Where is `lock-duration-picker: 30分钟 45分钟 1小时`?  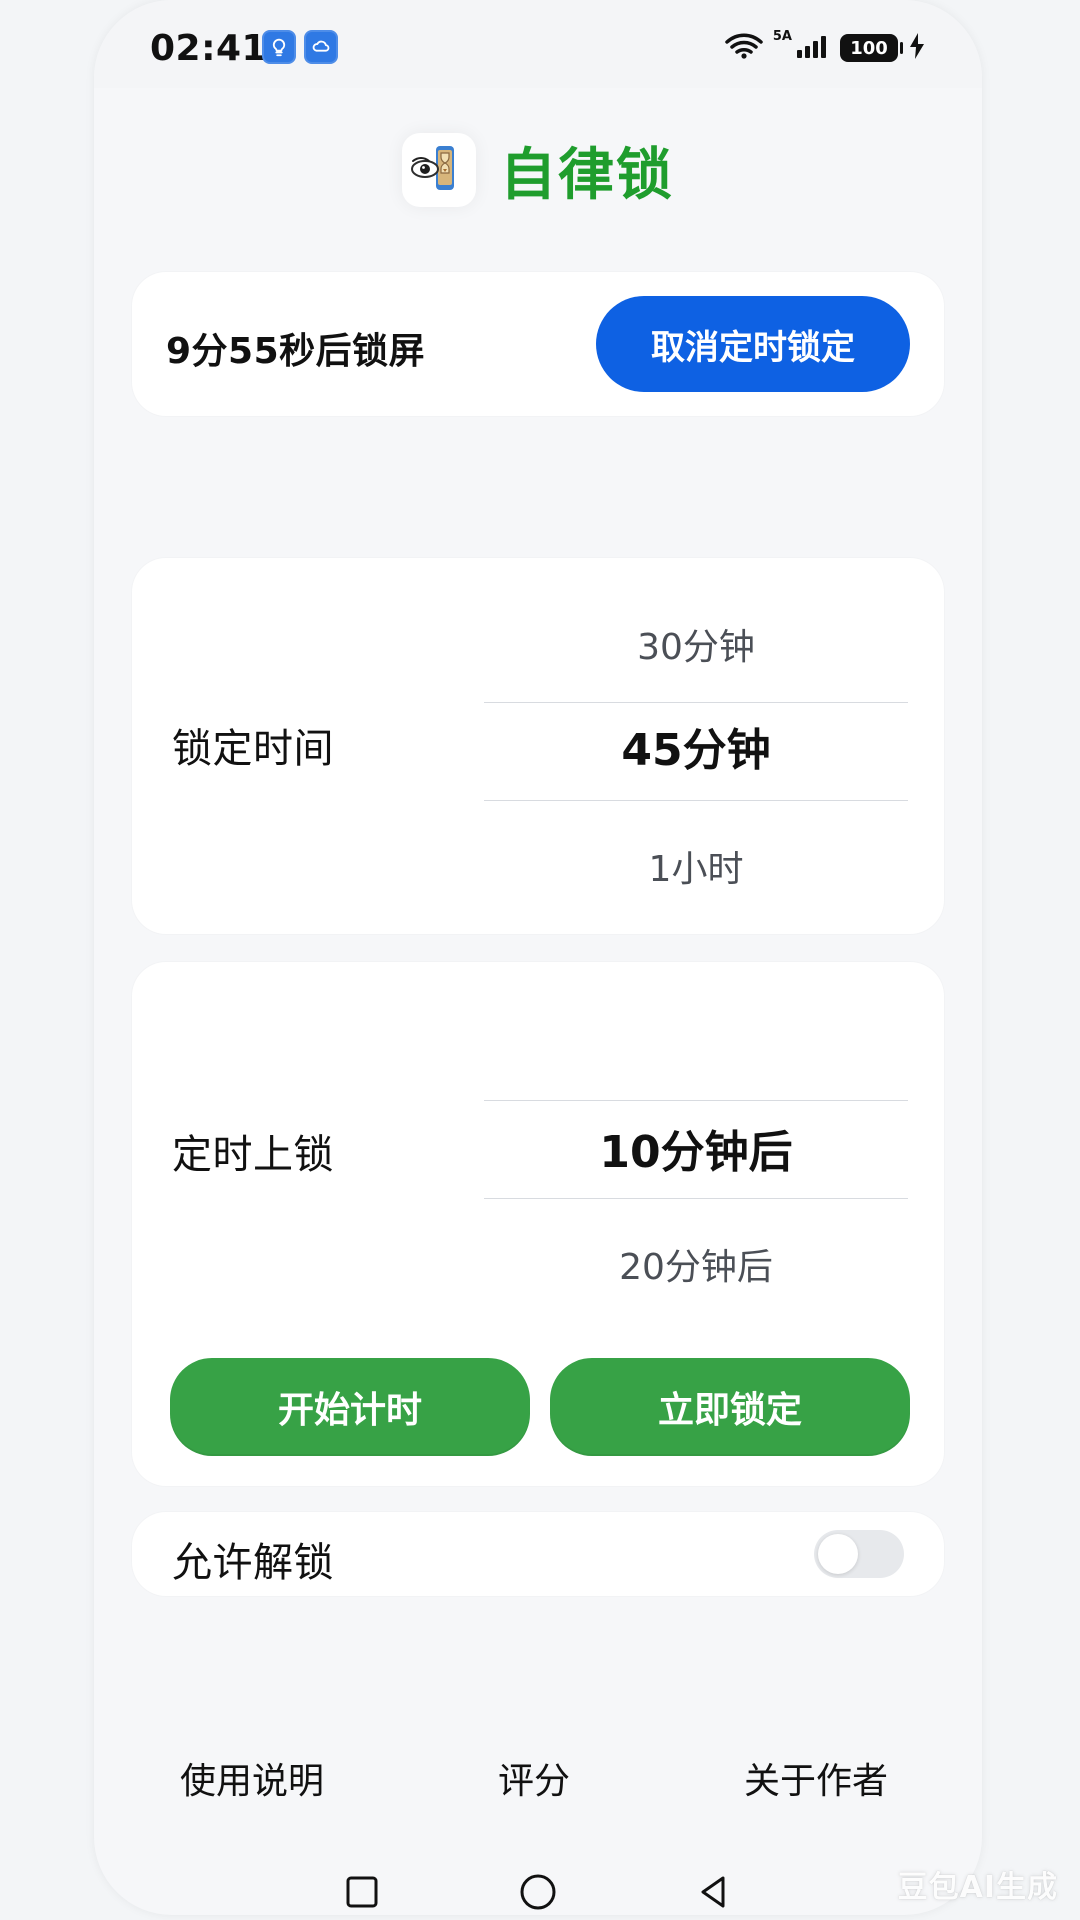 lock-duration-picker: 30分钟 45分钟 1小时 is located at coordinates (696, 742).